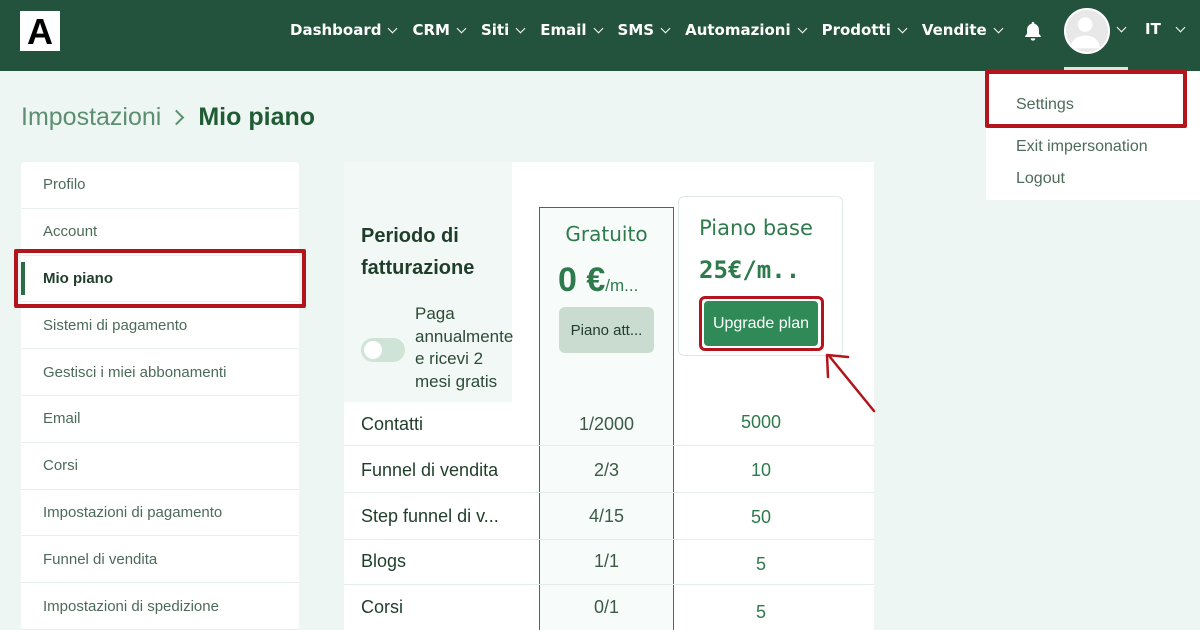 The height and width of the screenshot is (630, 1200). What do you see at coordinates (168, 117) in the screenshot?
I see `breadcrumb: Impostazioni Mio piano` at bounding box center [168, 117].